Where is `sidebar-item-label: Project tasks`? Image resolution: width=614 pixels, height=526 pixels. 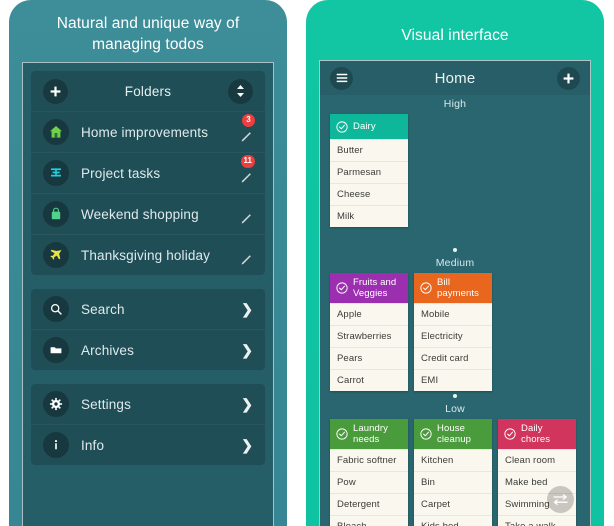
sidebar-item-label: Project tasks is located at coordinates (121, 173).